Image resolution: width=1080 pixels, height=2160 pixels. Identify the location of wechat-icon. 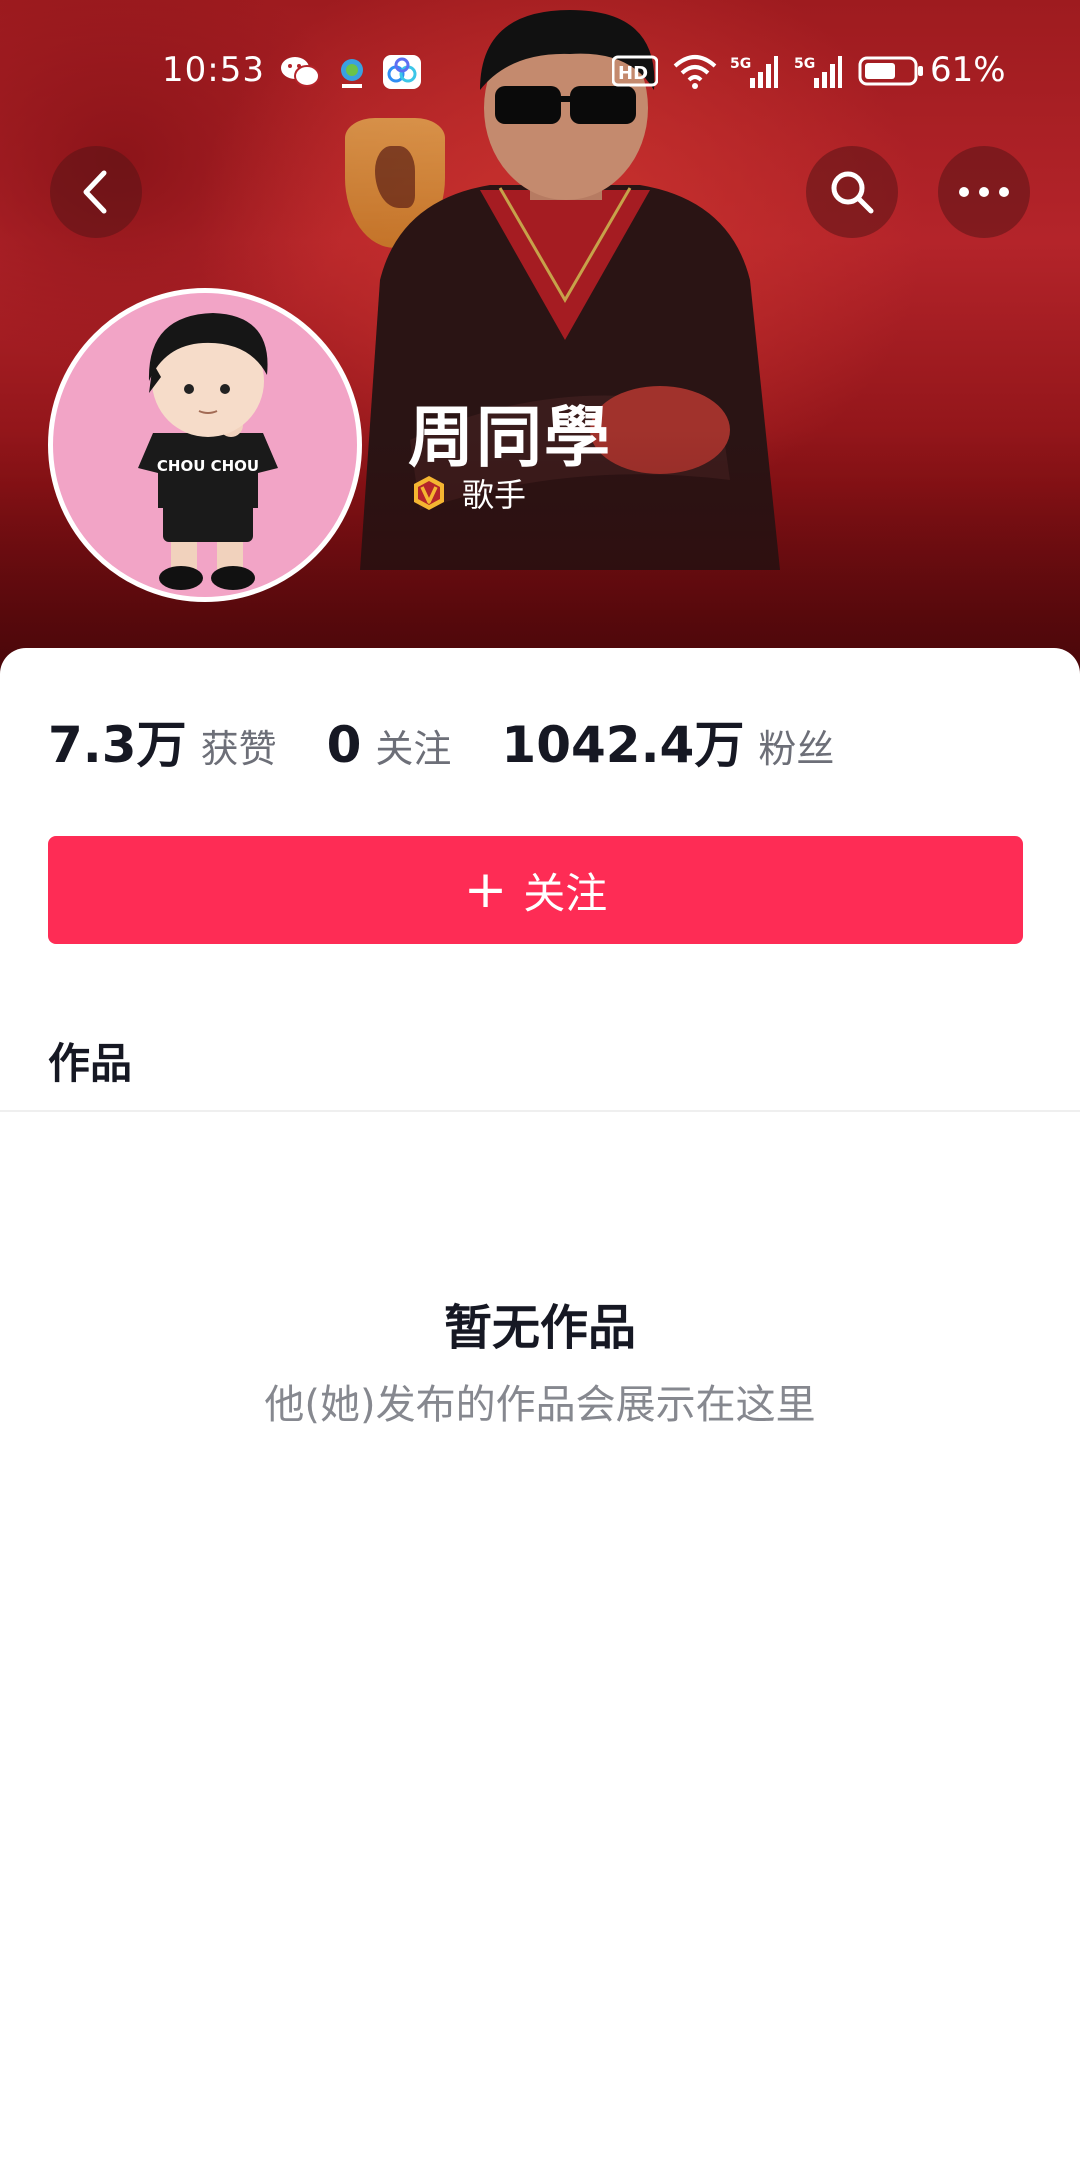
(300, 74).